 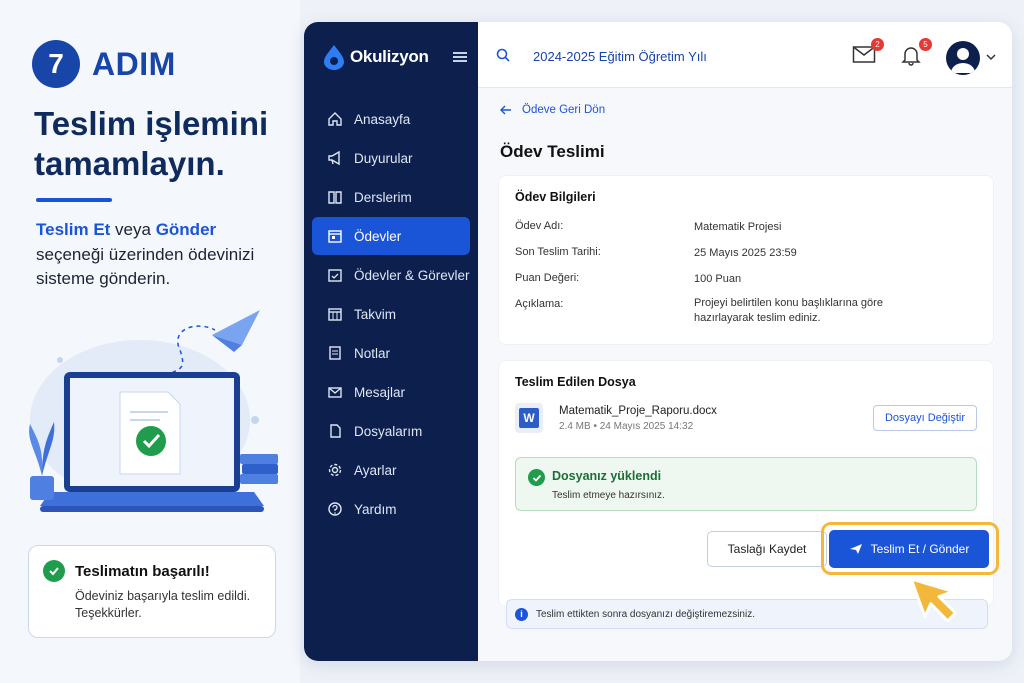 What do you see at coordinates (73, 229) in the screenshot?
I see `desc-highlight-teslim: Teslim Et` at bounding box center [73, 229].